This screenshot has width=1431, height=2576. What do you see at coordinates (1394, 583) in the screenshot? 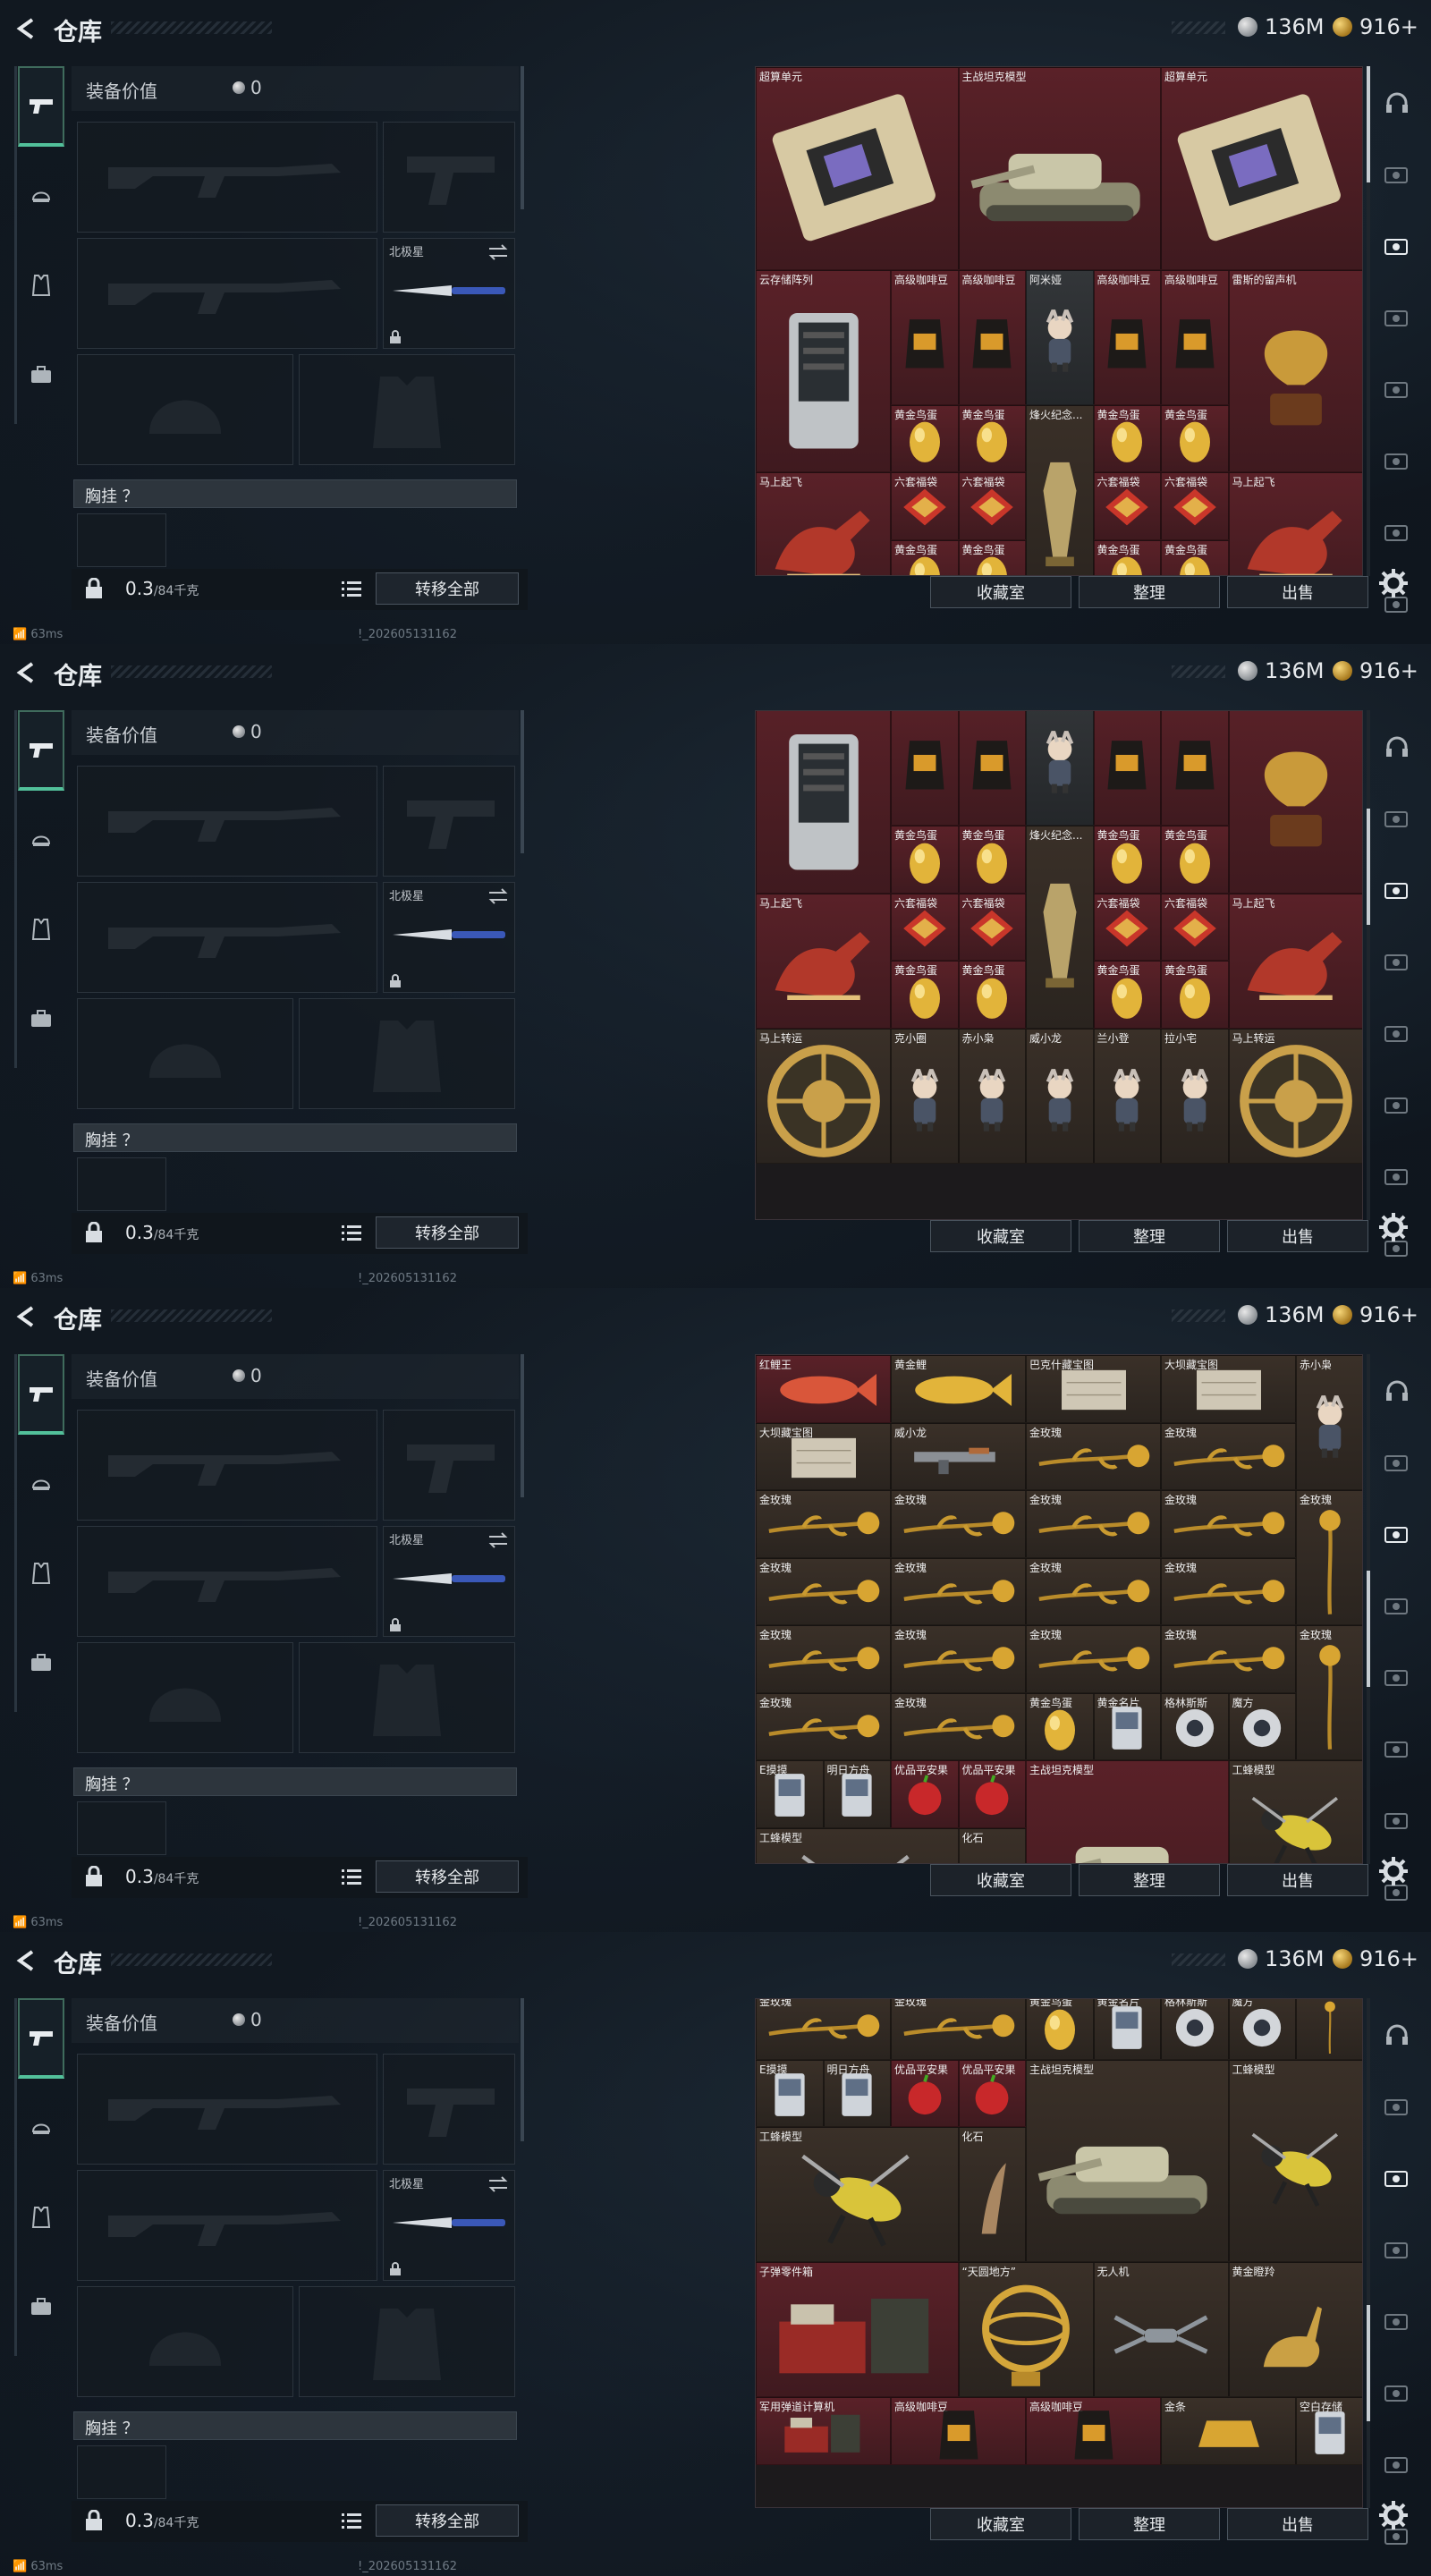
I see `gear-icon` at bounding box center [1394, 583].